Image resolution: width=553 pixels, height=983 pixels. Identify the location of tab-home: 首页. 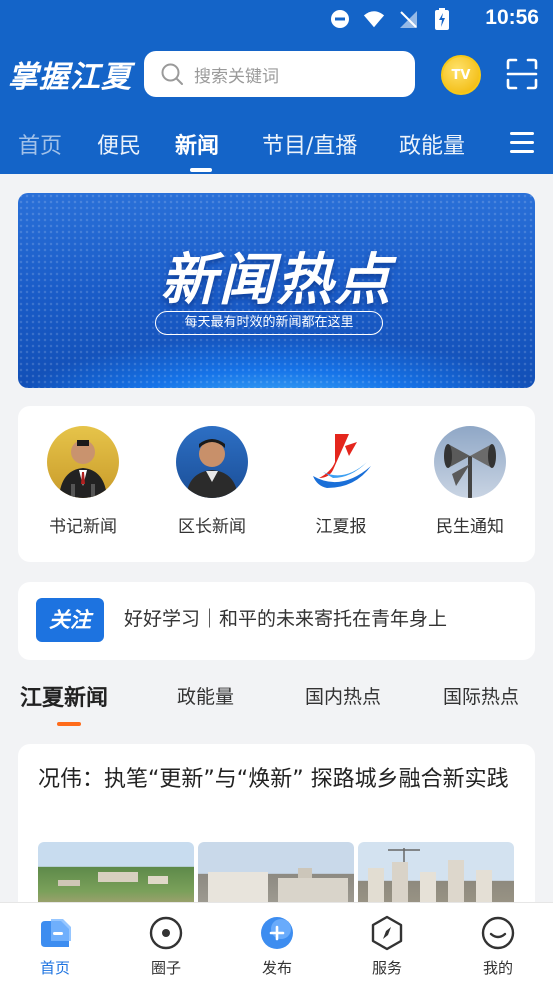
(40, 144).